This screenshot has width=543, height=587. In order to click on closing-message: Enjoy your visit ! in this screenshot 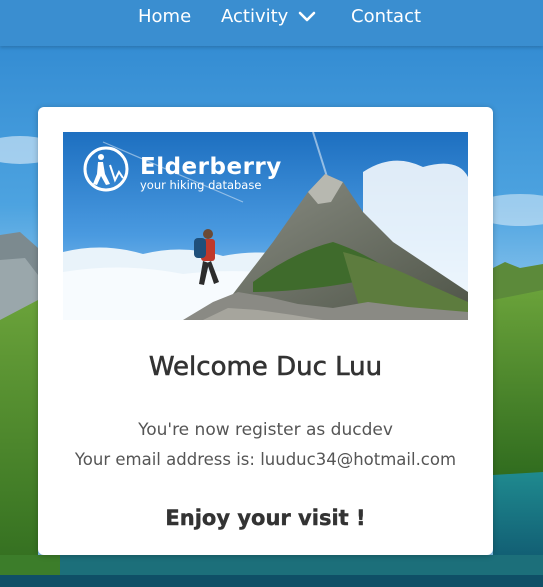, I will do `click(265, 518)`.